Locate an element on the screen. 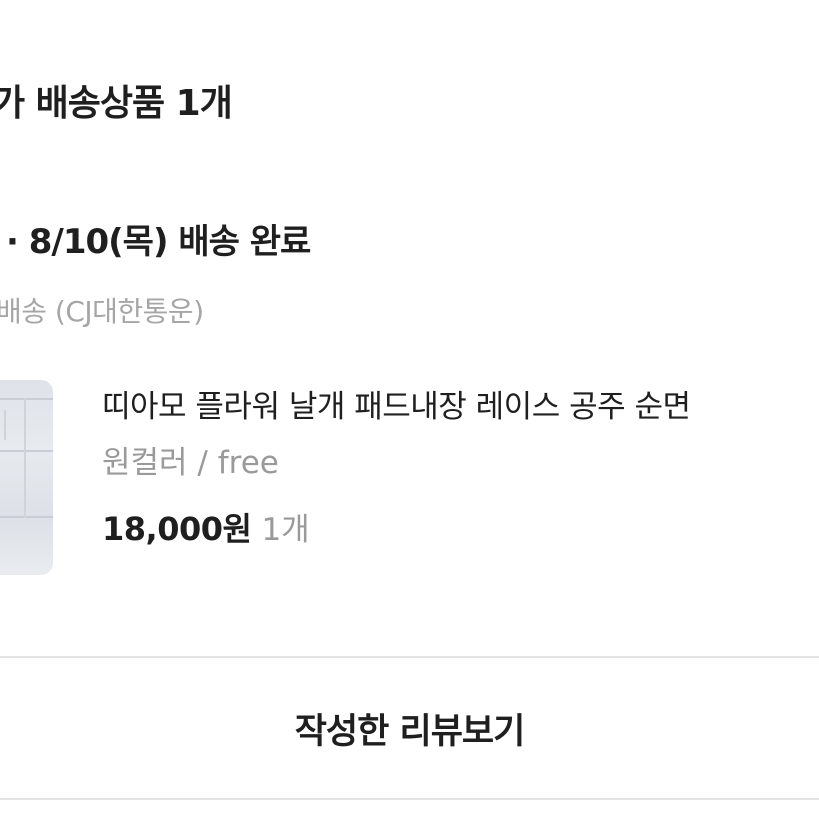 This screenshot has width=819, height=819. carrier-info: 배송 (CJ대한통운) is located at coordinates (102, 311).